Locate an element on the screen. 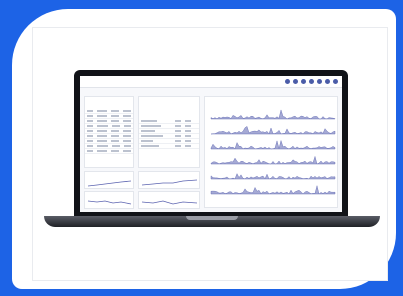  left-table-panel is located at coordinates (109, 132).